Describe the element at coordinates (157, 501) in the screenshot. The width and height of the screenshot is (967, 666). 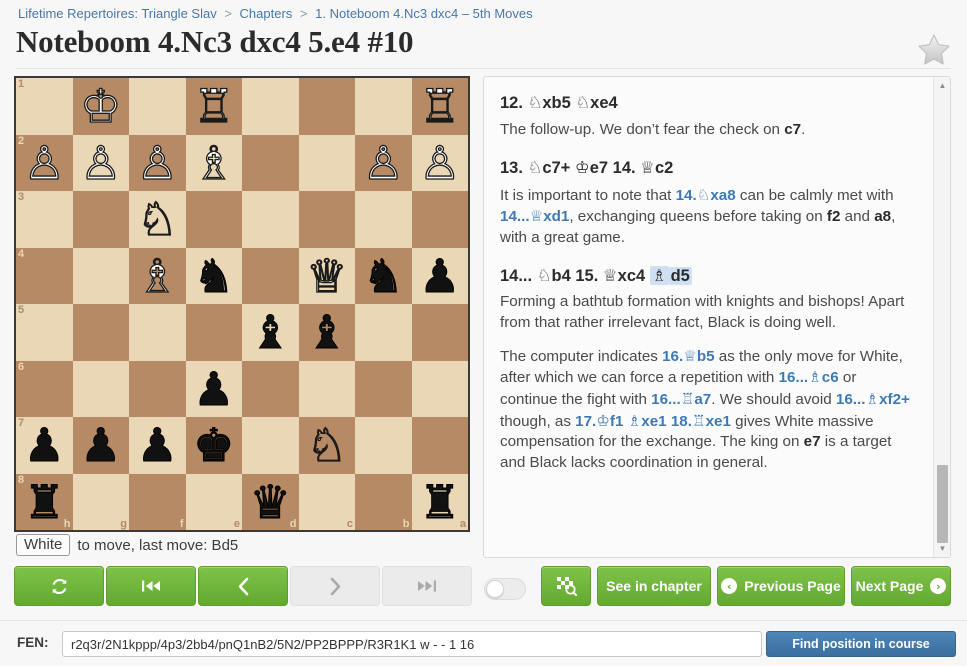
I see `board-square-f8: f` at that location.